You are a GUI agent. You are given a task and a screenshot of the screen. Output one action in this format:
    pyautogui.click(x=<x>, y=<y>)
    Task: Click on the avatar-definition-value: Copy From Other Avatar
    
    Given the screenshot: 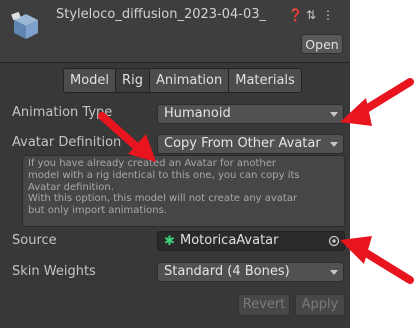 What is the action you would take?
    pyautogui.click(x=242, y=143)
    